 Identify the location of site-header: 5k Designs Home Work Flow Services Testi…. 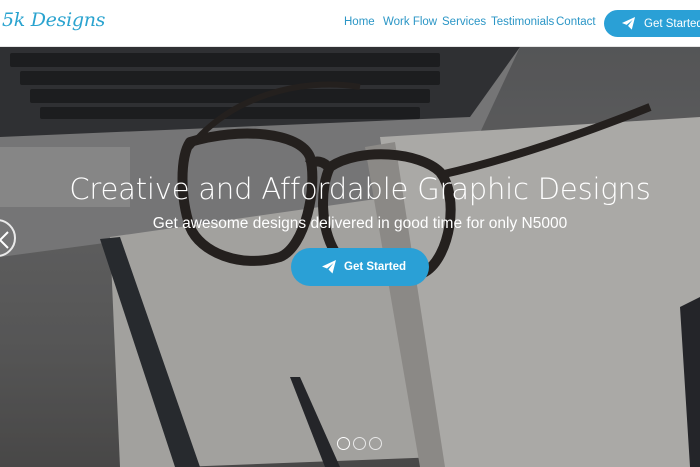
(350, 23).